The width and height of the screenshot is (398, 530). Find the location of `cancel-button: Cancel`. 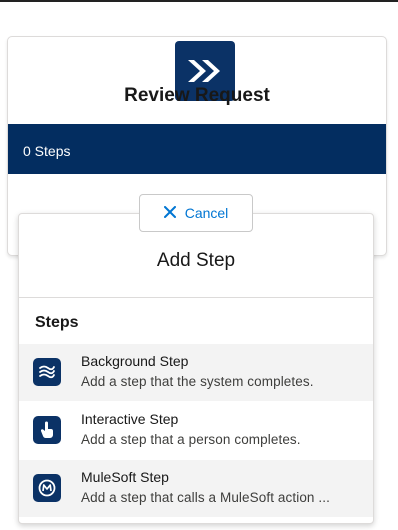

cancel-button: Cancel is located at coordinates (196, 213).